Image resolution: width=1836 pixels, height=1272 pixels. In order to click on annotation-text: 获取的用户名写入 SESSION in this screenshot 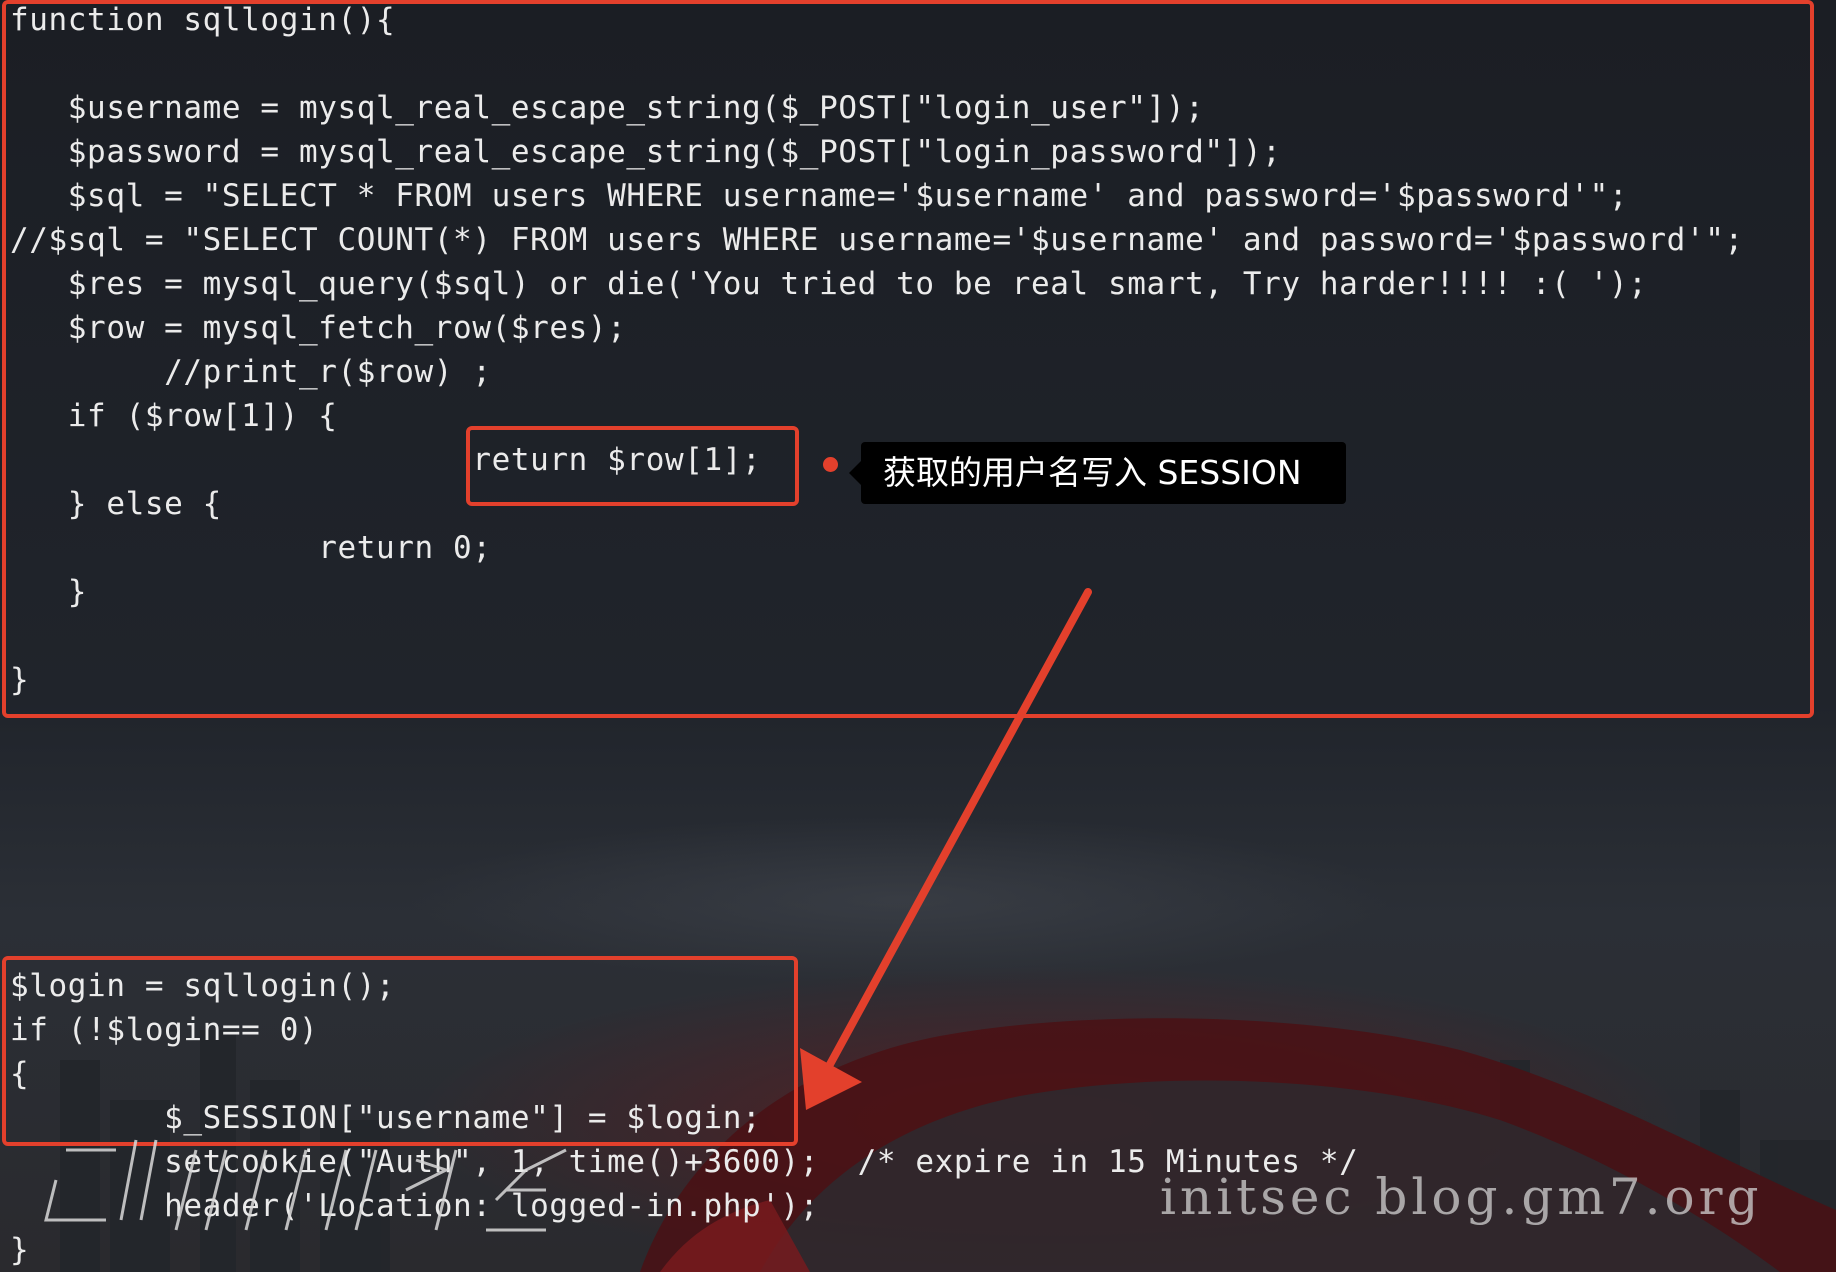, I will do `click(1092, 472)`.